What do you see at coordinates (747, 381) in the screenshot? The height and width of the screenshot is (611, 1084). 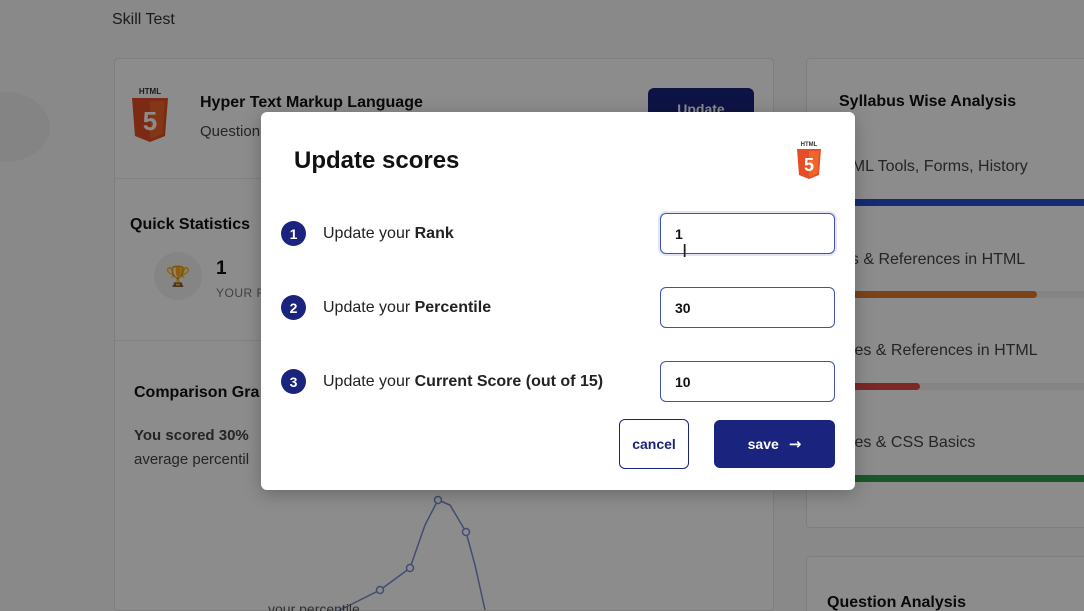 I see `current-score-input` at bounding box center [747, 381].